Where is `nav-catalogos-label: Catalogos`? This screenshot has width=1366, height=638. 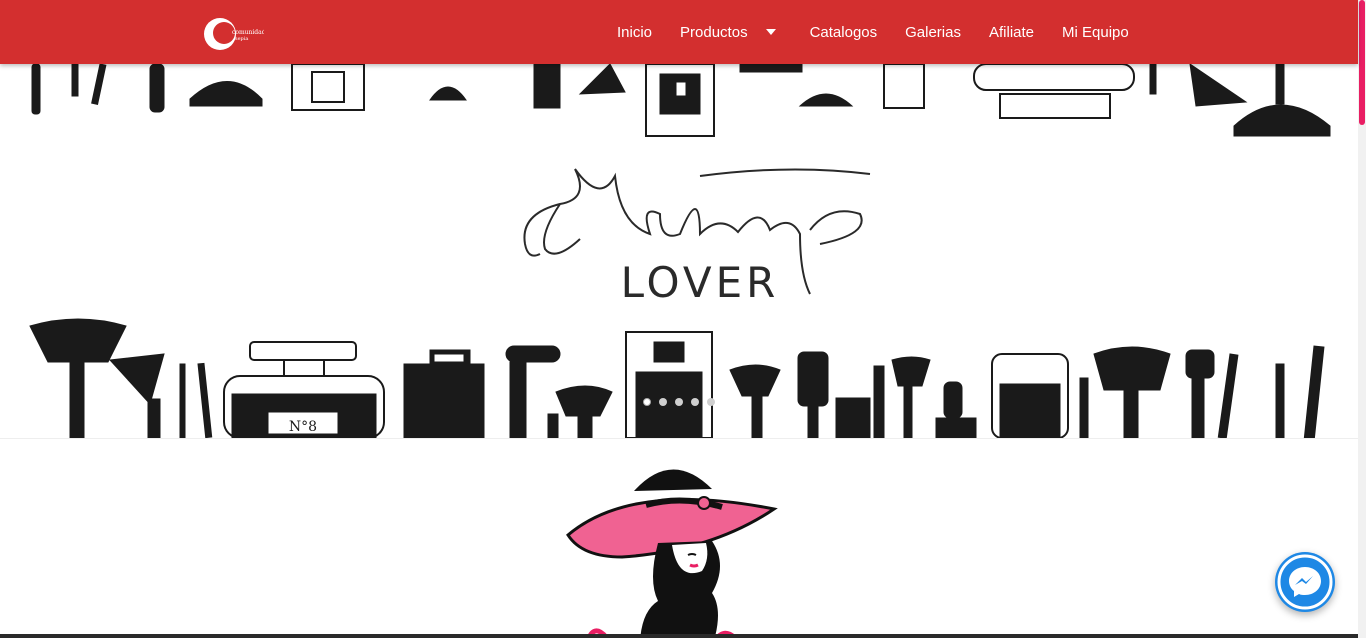 nav-catalogos-label: Catalogos is located at coordinates (843, 32).